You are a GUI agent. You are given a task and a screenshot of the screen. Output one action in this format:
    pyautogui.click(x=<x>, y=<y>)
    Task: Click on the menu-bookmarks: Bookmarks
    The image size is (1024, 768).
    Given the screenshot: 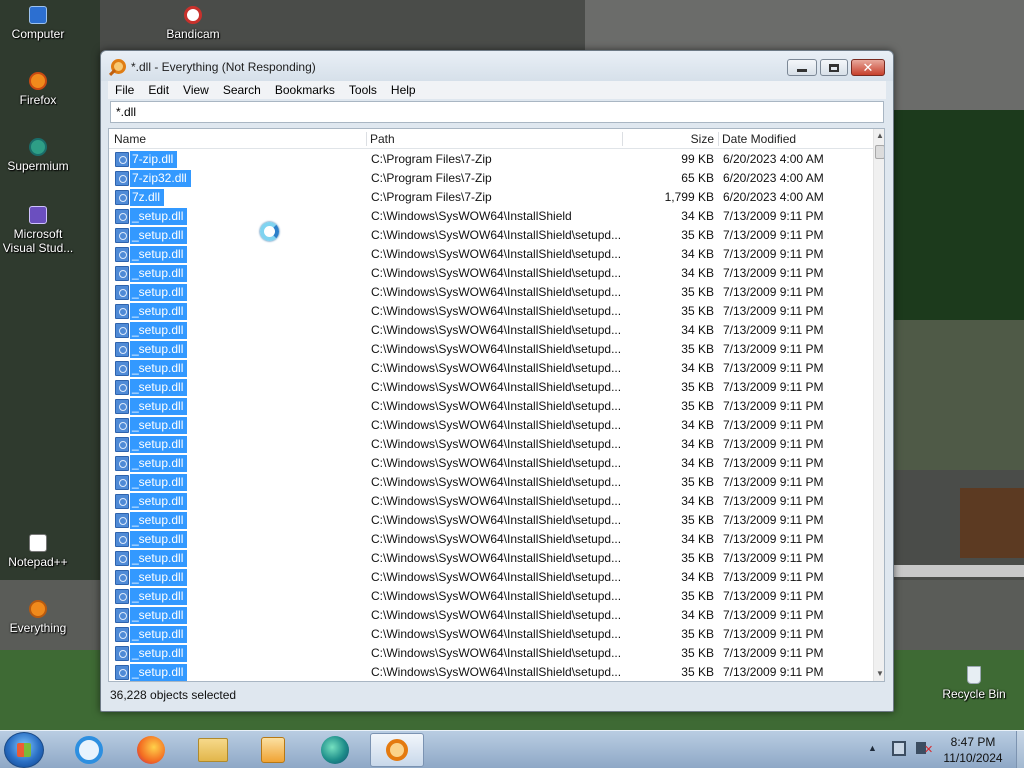 What is the action you would take?
    pyautogui.click(x=305, y=90)
    